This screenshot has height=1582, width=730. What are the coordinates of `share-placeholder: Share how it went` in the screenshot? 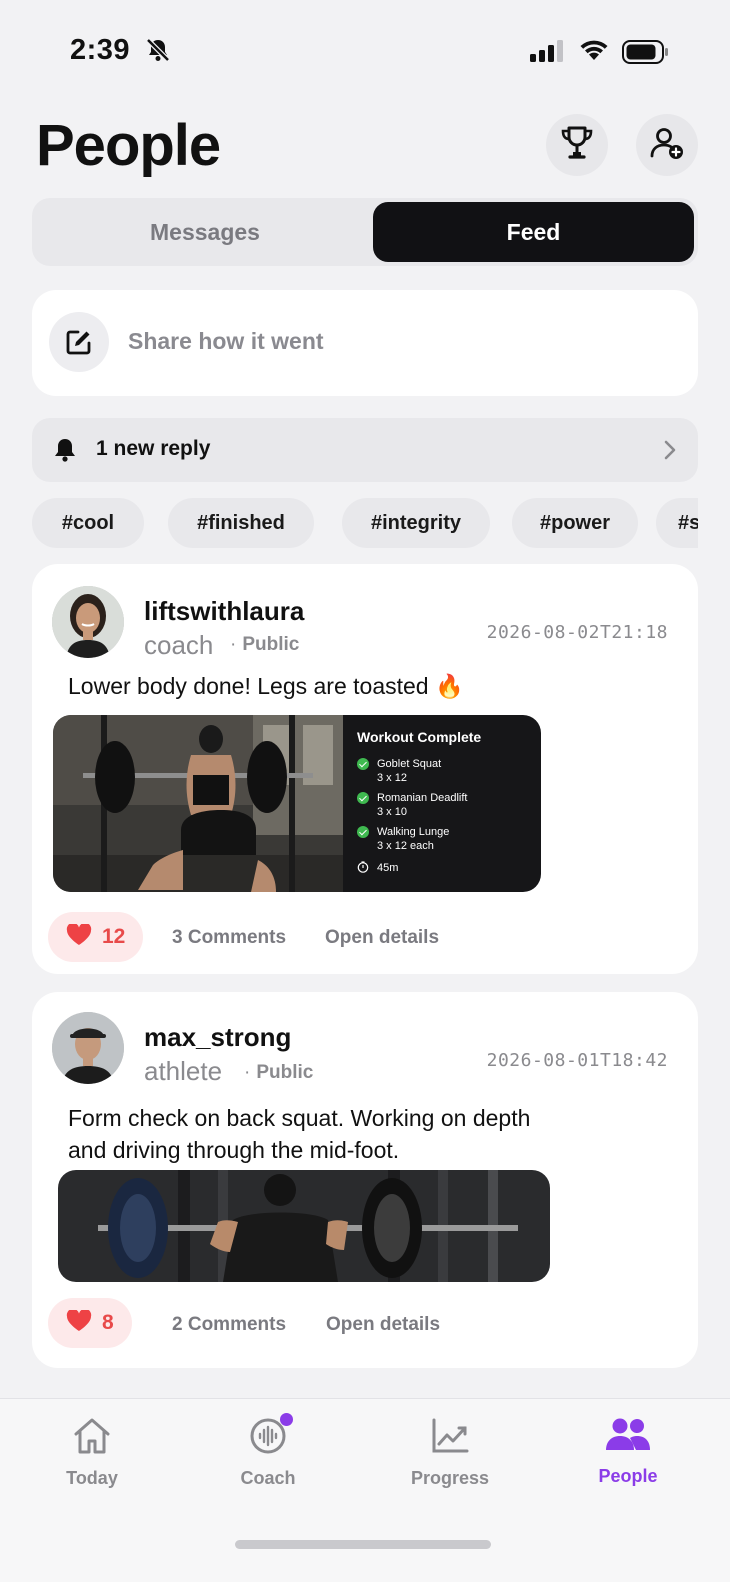 It's located at (226, 341).